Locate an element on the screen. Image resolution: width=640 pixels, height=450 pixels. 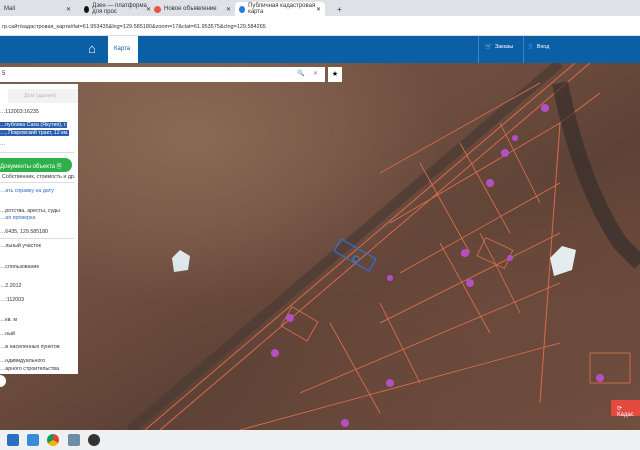
documents-button: Документы объекта 🗎 is located at coordinates (36, 165).